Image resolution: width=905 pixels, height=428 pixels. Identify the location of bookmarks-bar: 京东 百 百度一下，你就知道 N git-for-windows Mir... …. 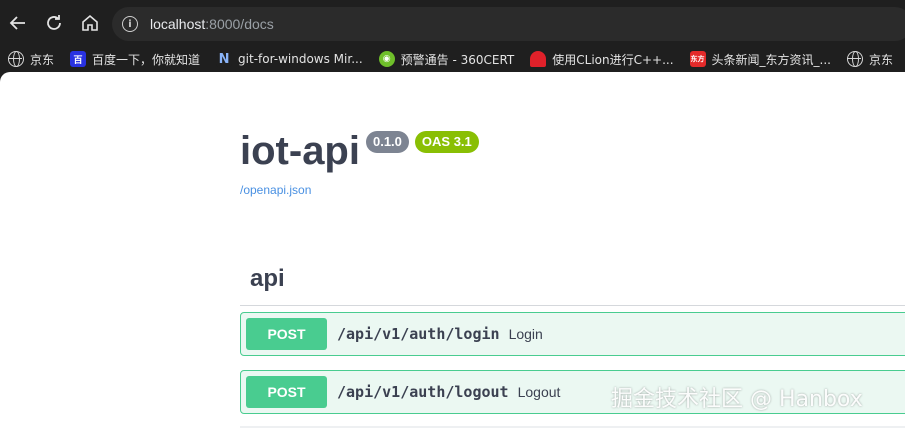
(452, 59).